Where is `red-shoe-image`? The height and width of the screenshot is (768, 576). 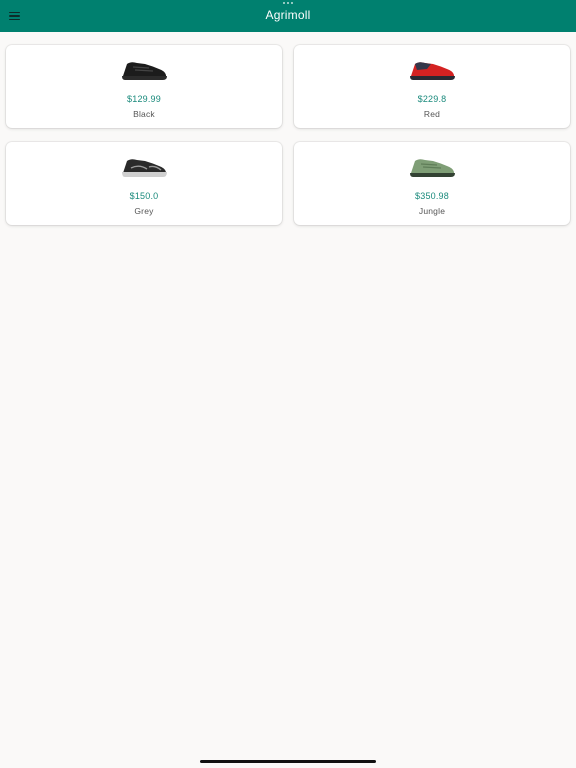 red-shoe-image is located at coordinates (432, 71).